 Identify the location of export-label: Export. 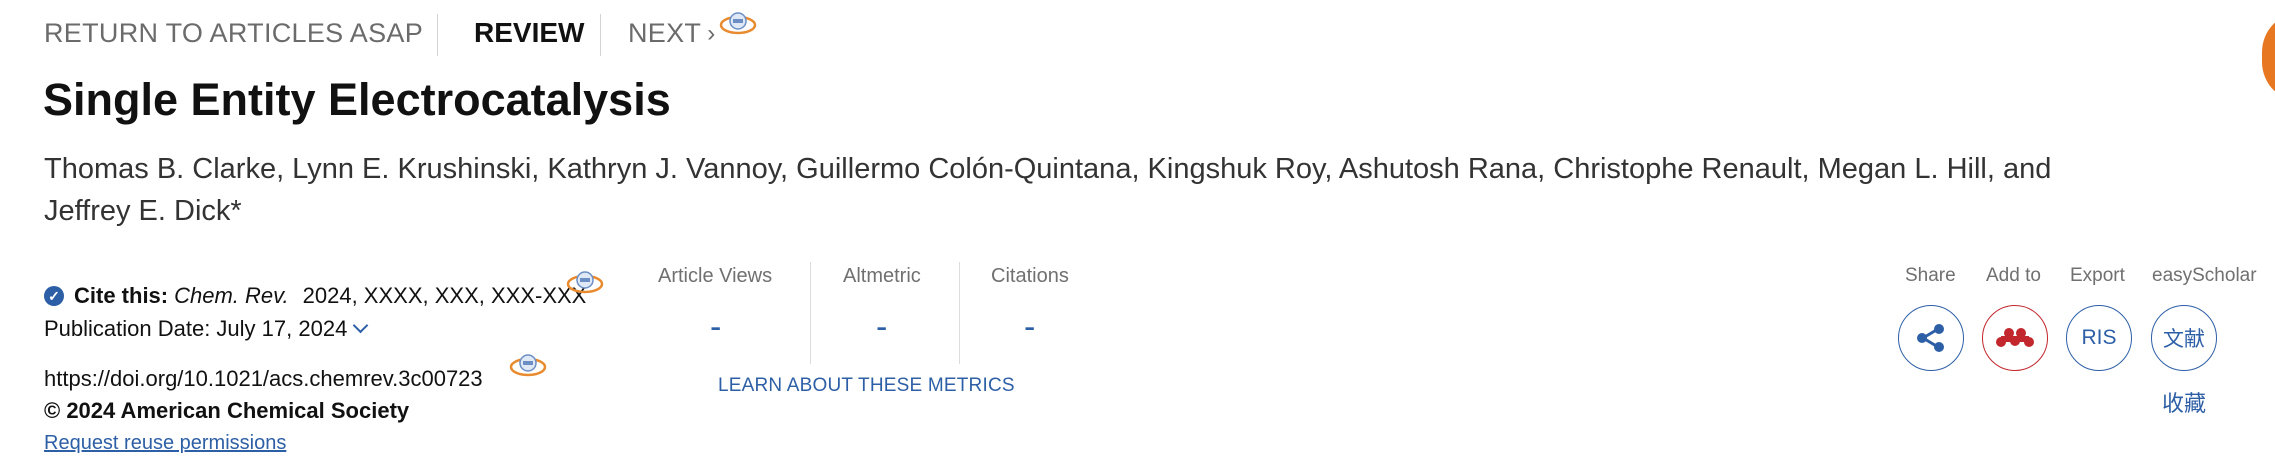
(2097, 275).